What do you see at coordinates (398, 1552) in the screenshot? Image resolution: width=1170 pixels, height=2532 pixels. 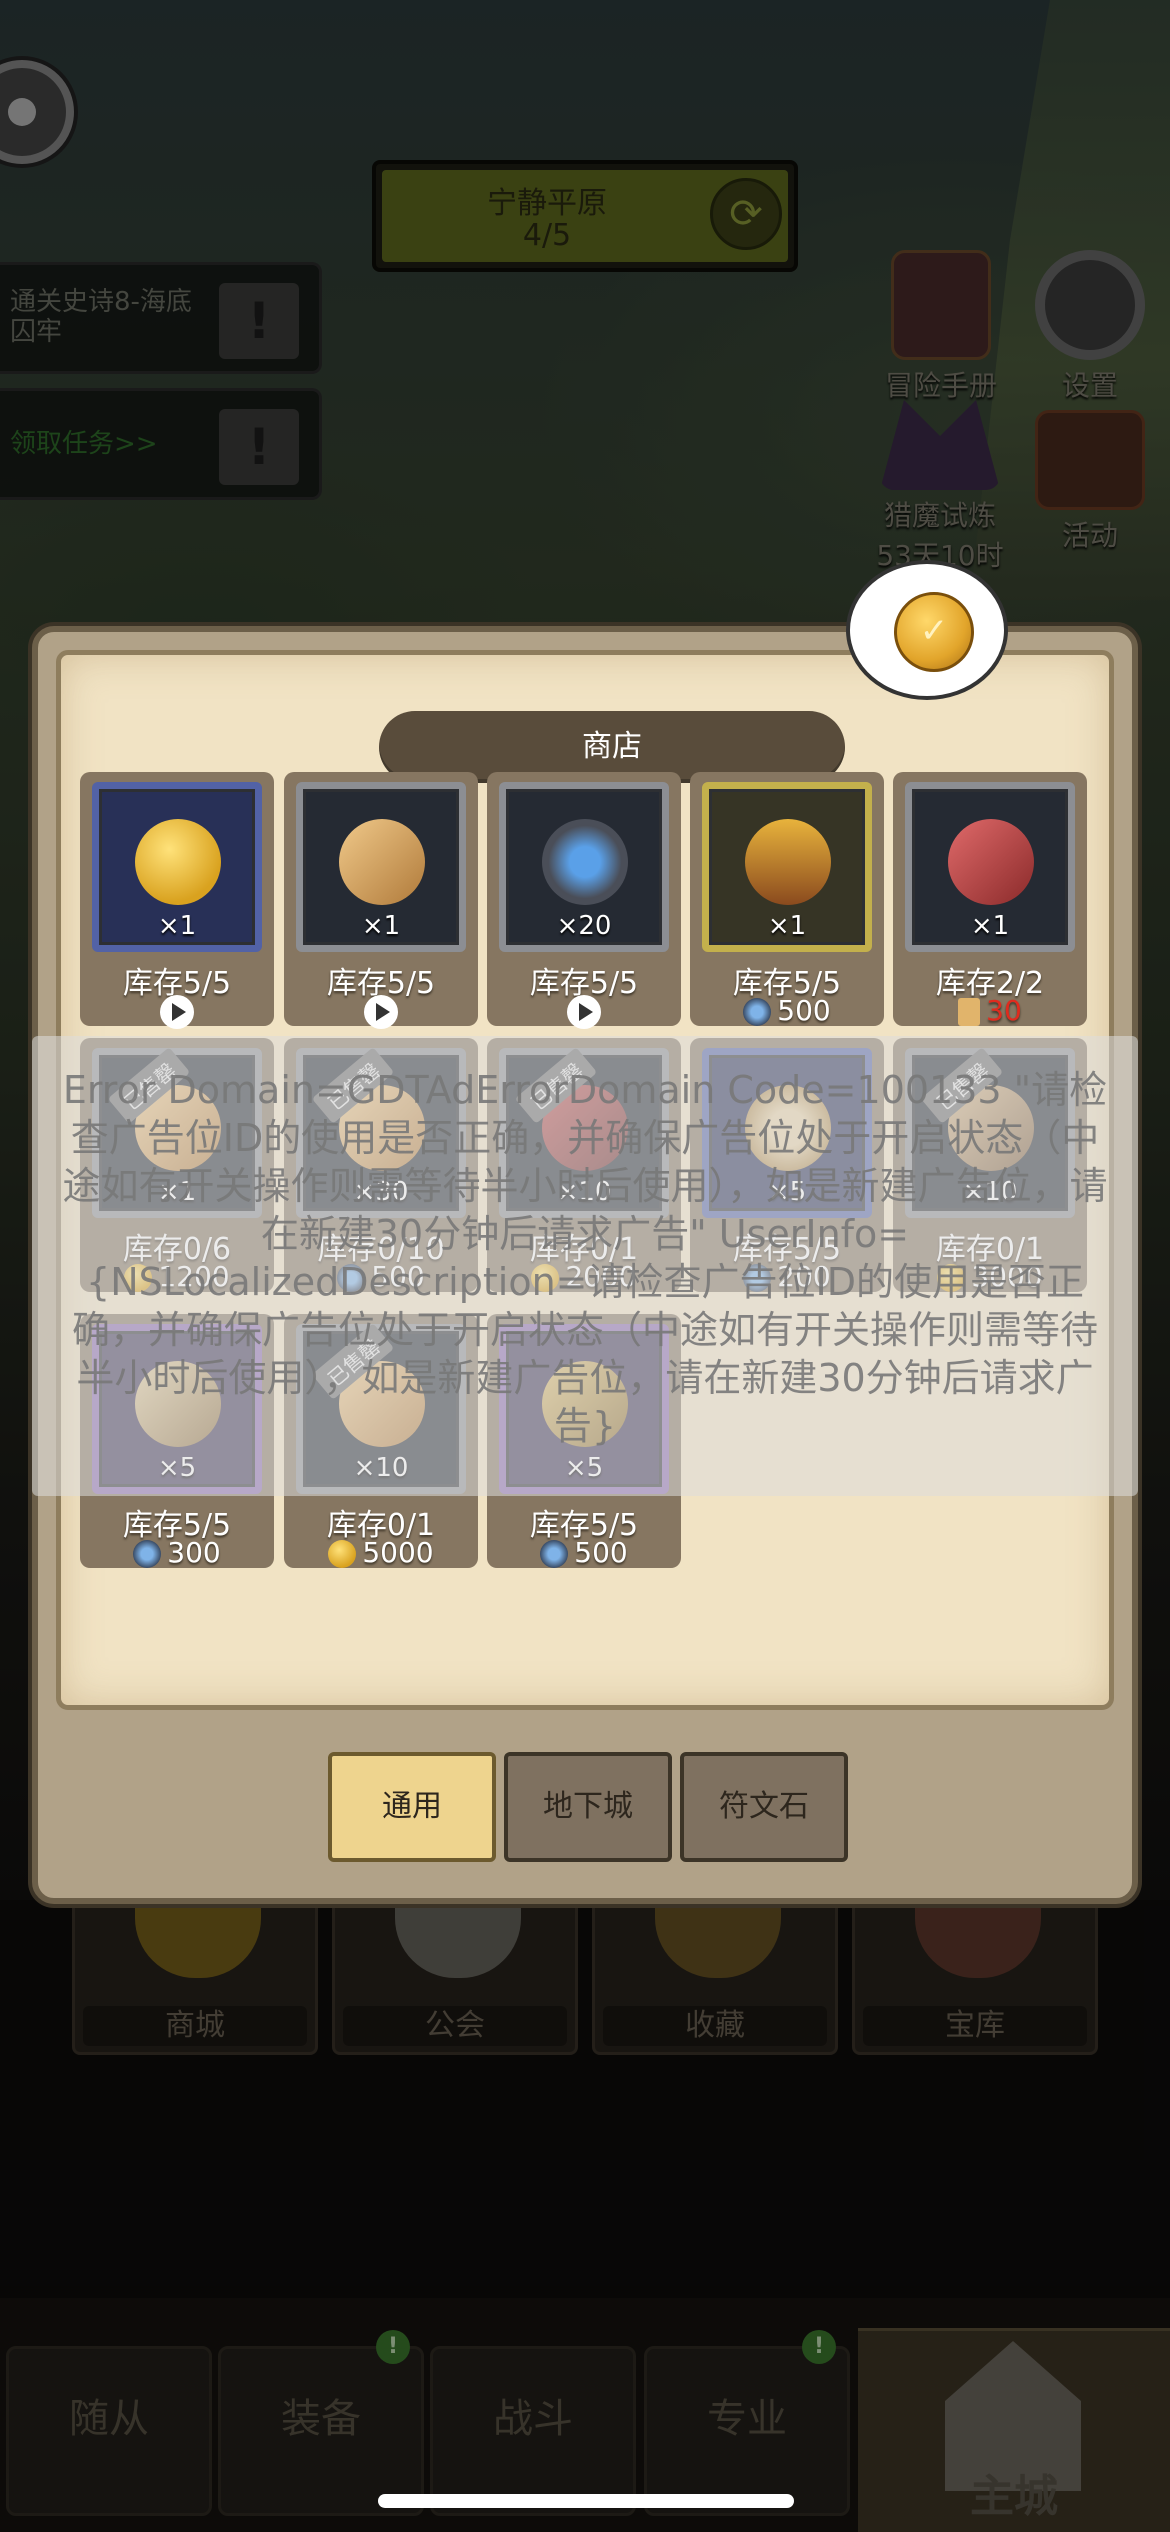 I see `price-value: 5000` at bounding box center [398, 1552].